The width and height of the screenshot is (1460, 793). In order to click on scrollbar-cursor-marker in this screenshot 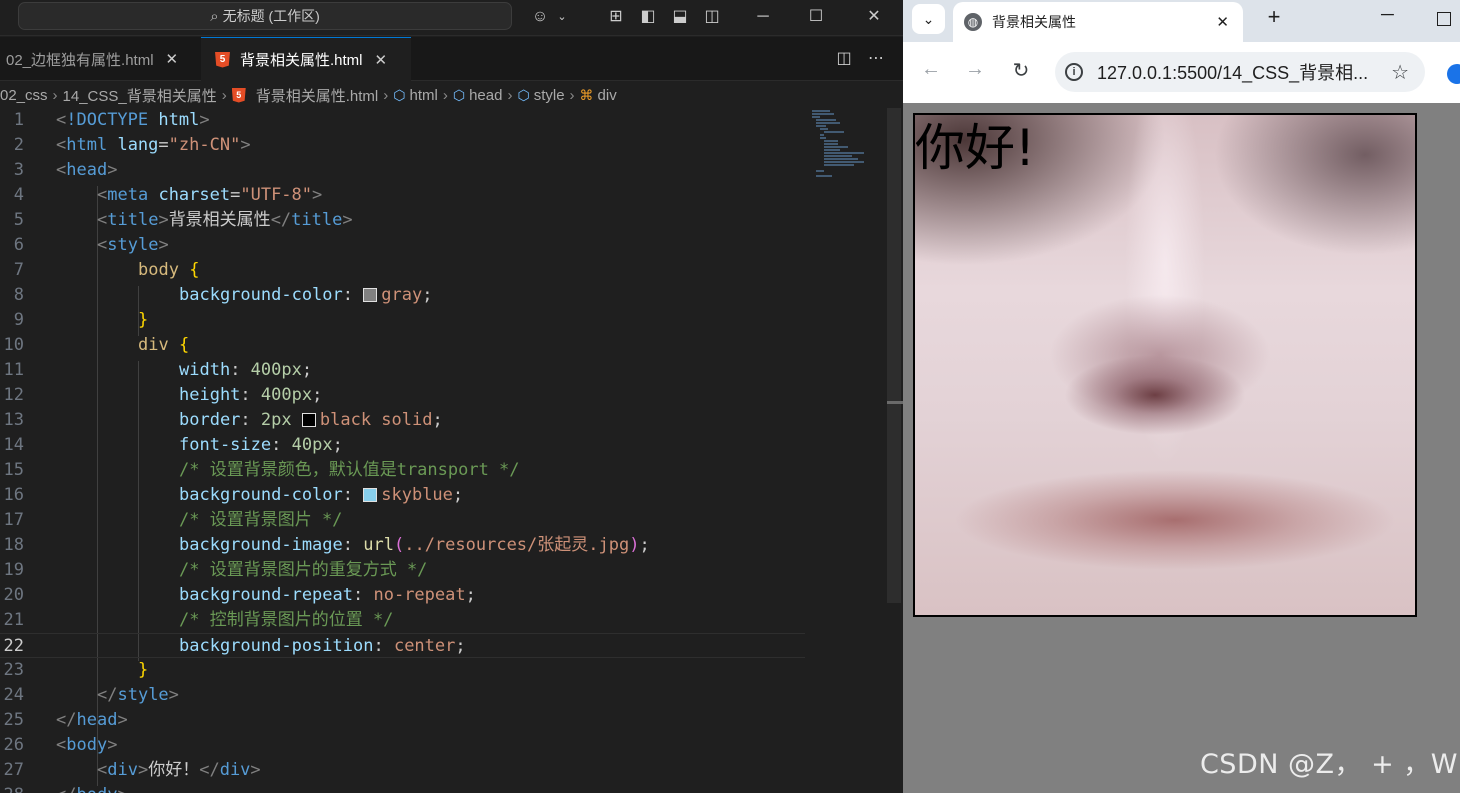, I will do `click(895, 402)`.